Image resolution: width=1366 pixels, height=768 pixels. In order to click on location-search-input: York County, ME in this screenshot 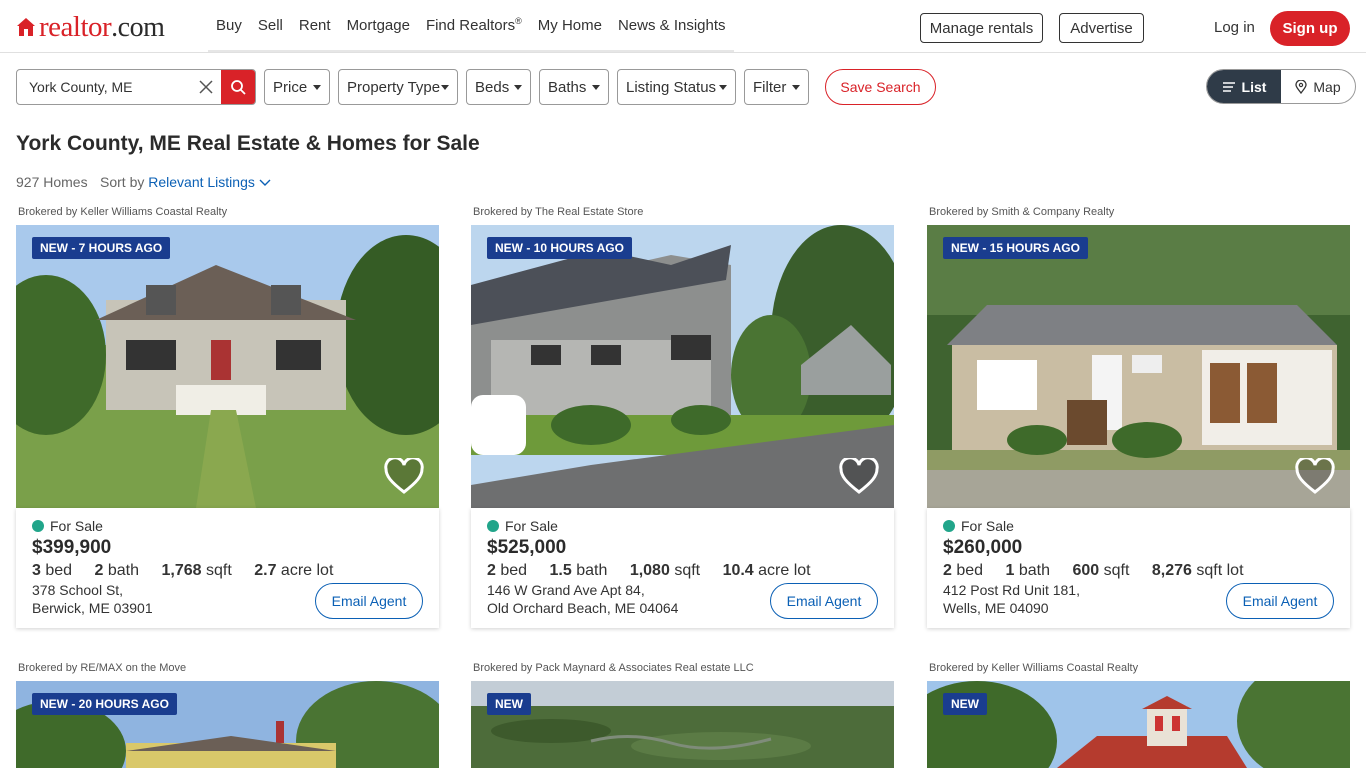, I will do `click(104, 87)`.